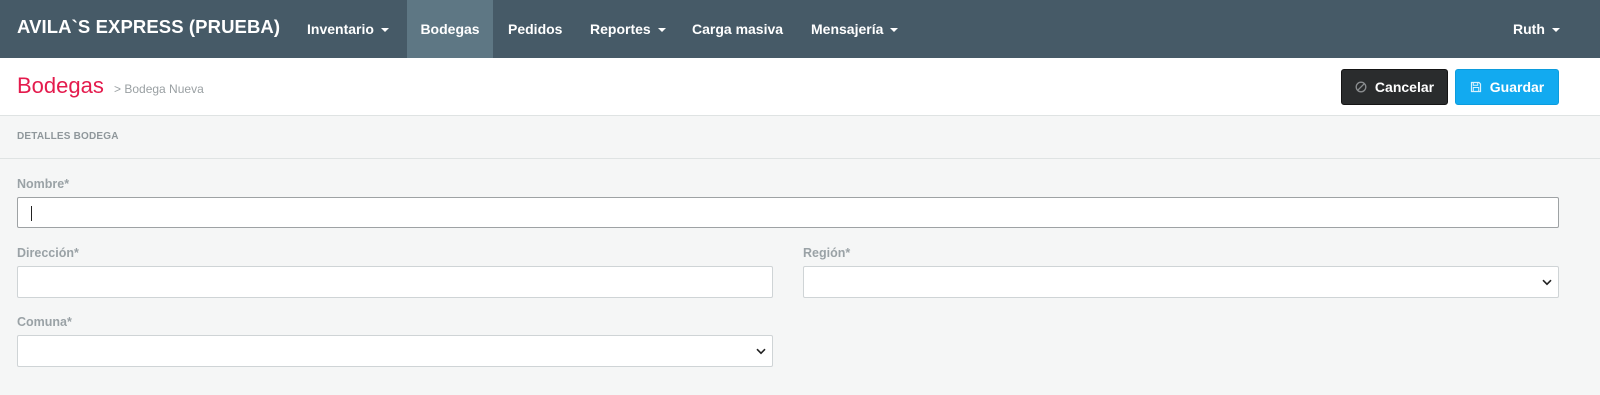 This screenshot has width=1600, height=395. Describe the element at coordinates (1404, 87) in the screenshot. I see `cancel-button-label: Cancelar` at that location.